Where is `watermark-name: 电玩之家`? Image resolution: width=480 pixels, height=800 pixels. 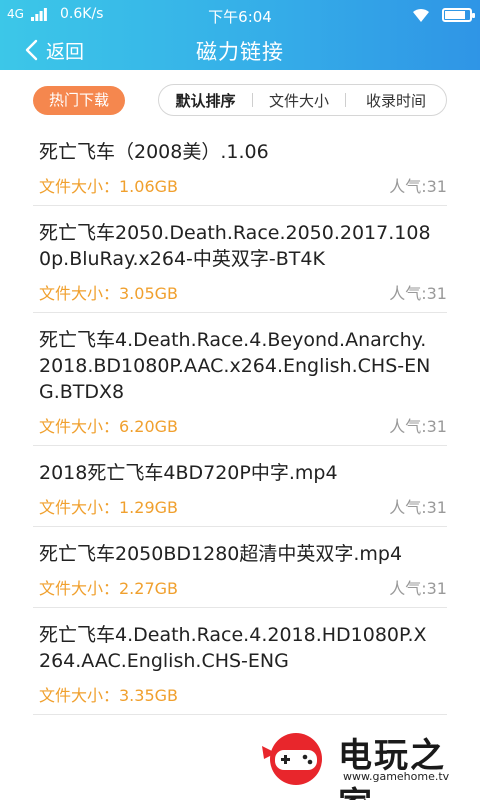 watermark-name: 电玩之家 is located at coordinates (392, 768).